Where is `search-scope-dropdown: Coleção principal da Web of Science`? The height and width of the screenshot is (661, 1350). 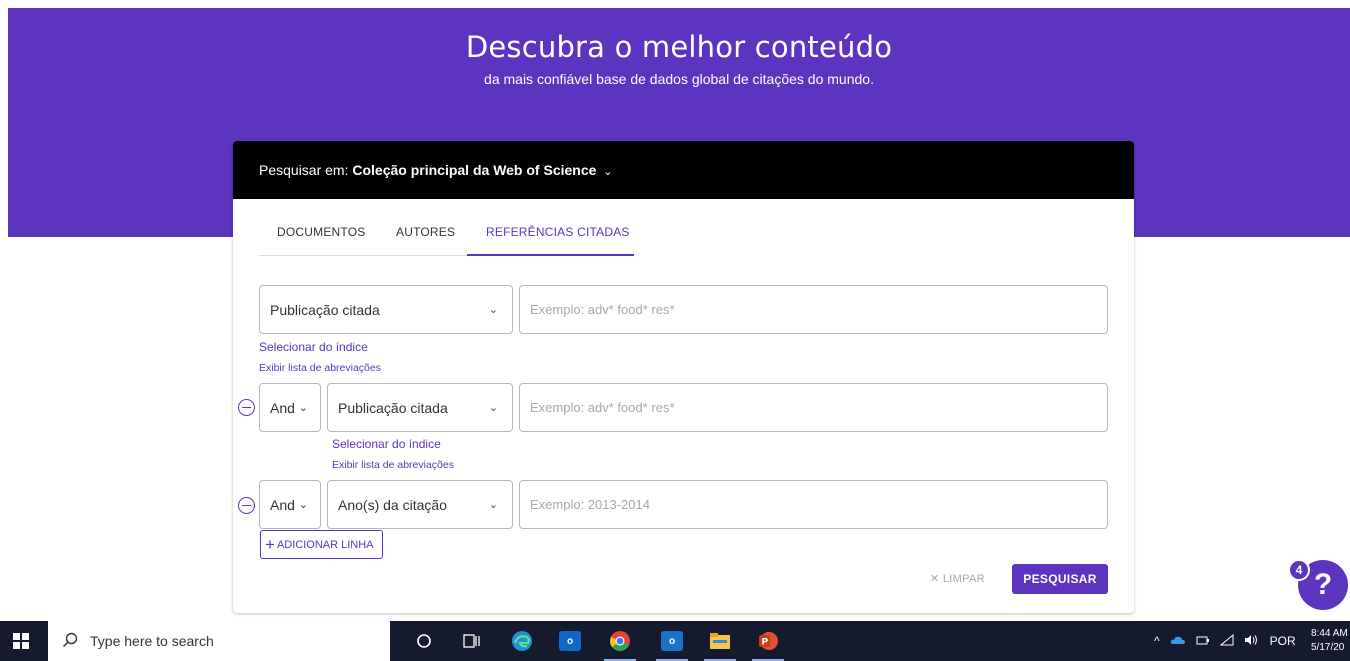 search-scope-dropdown: Coleção principal da Web of Science is located at coordinates (474, 170).